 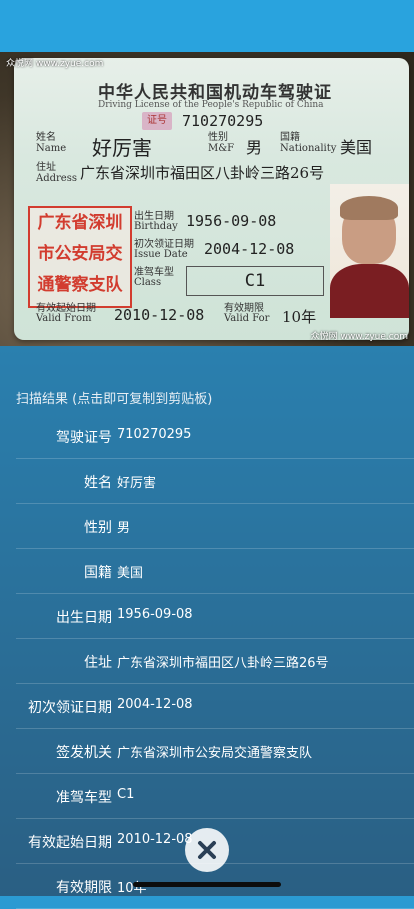 I want to click on license-stamp: 广东省深圳 市公安局交 通警察支队, so click(x=80, y=257).